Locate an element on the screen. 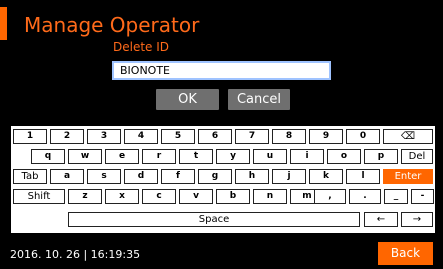  key-x: x is located at coordinates (122, 196).